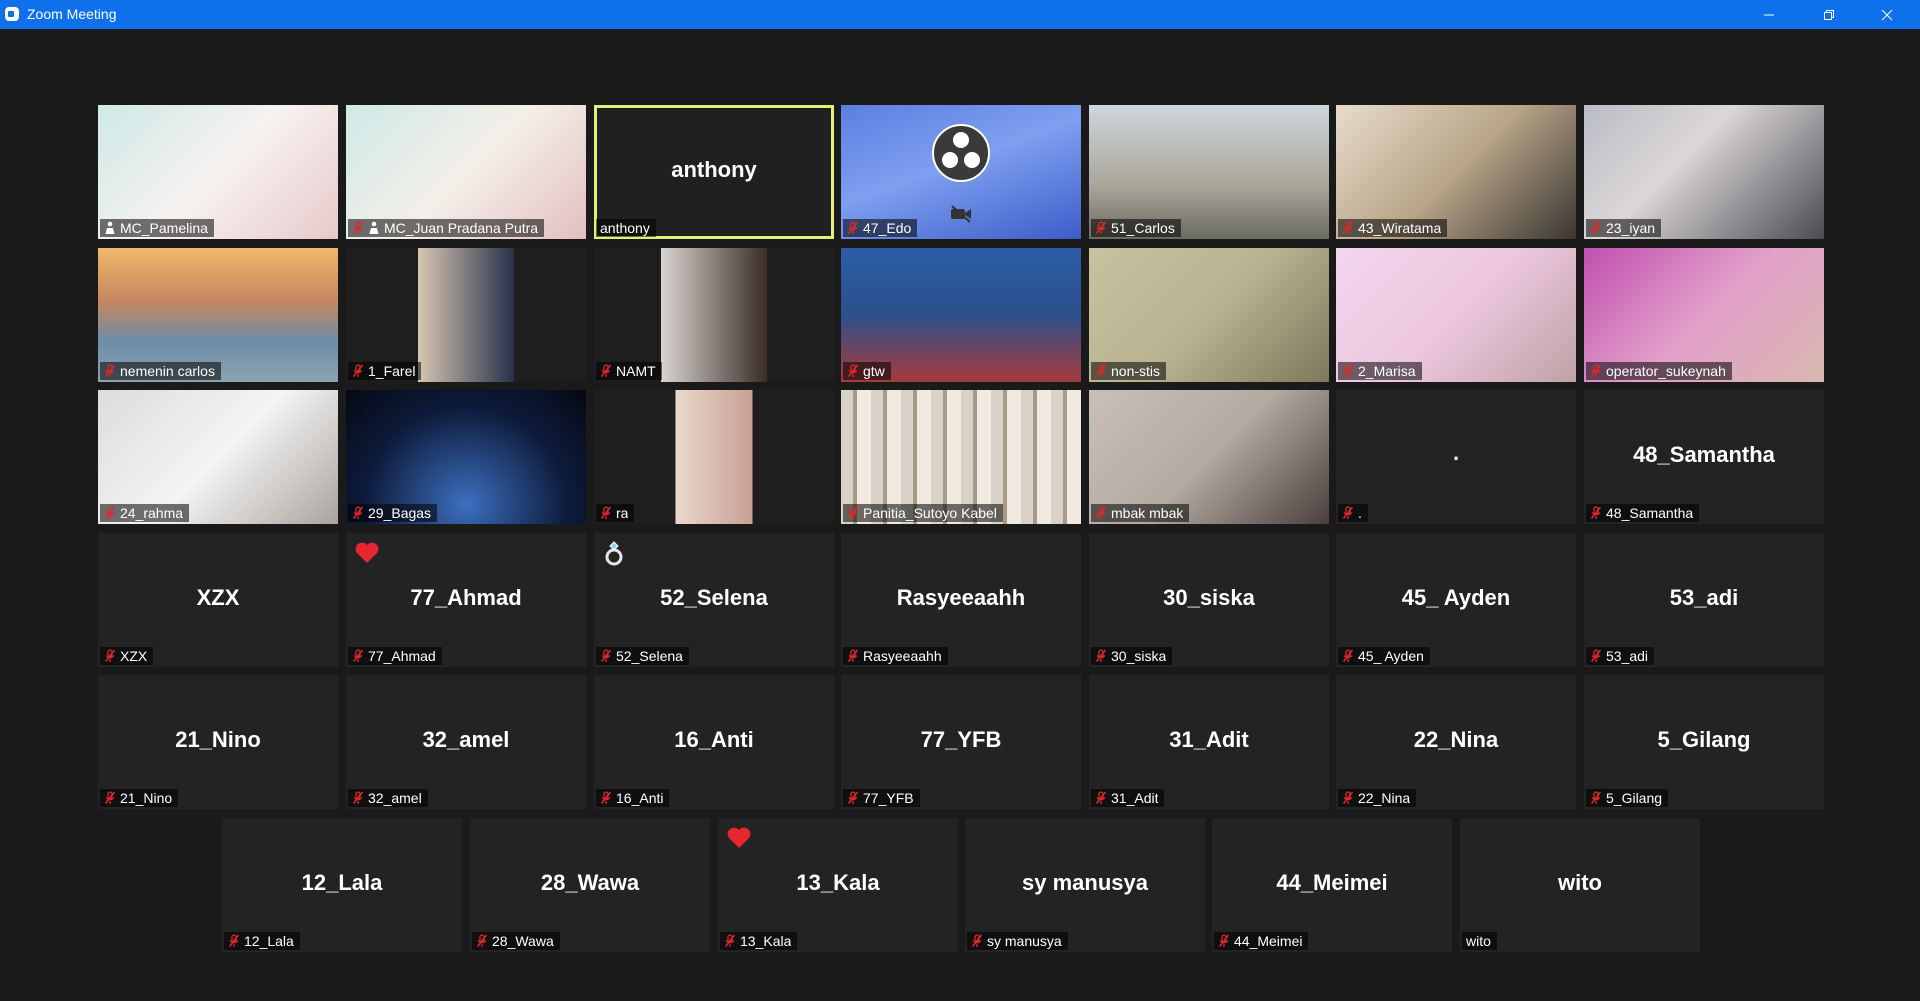  I want to click on participant-name: 2_Marisa, so click(1387, 371).